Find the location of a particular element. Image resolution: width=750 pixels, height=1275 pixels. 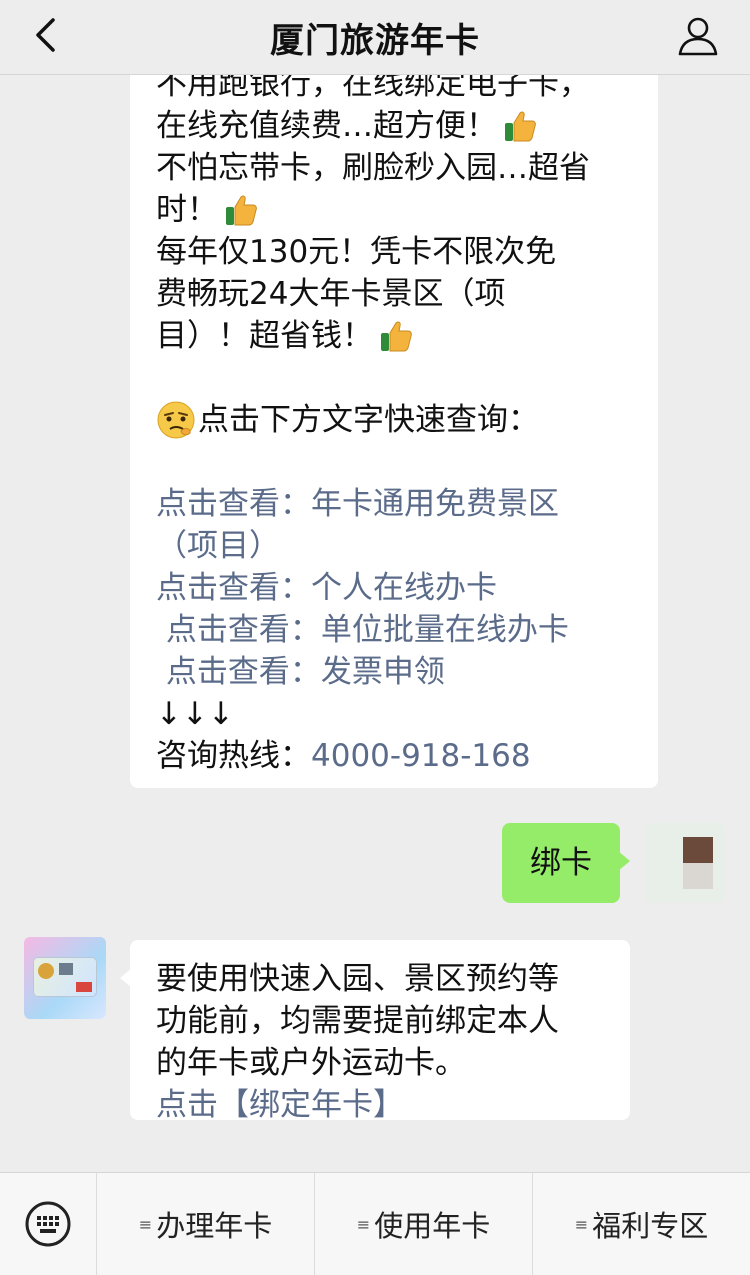

intro-line: 费畅玩24大年卡景区（项 is located at coordinates (331, 294).